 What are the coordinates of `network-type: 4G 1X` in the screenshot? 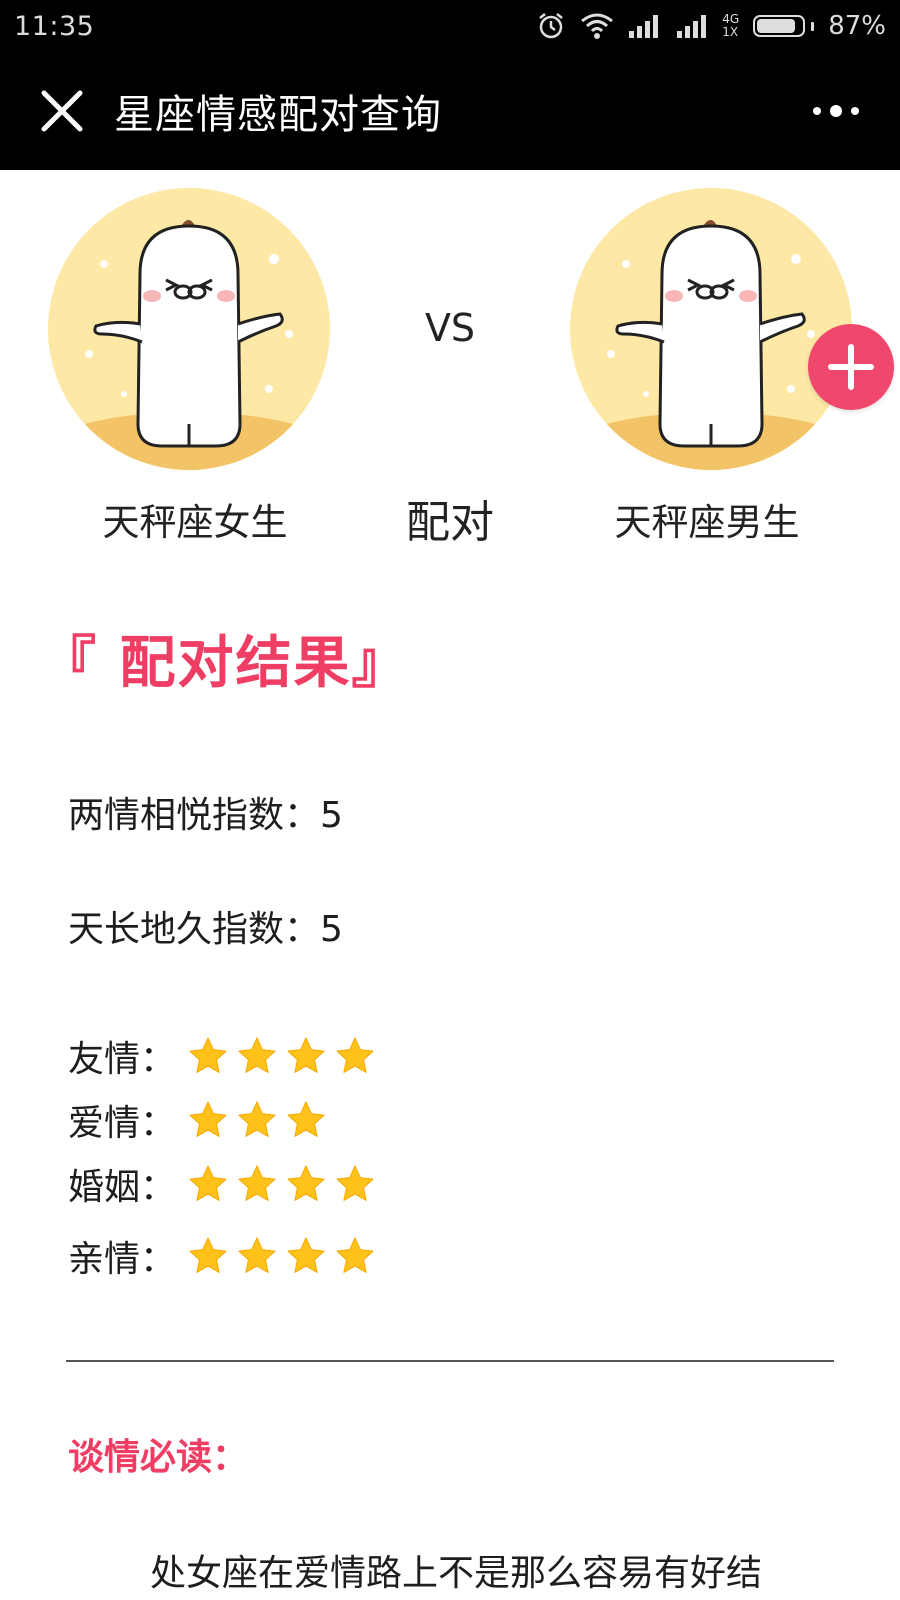 It's located at (730, 26).